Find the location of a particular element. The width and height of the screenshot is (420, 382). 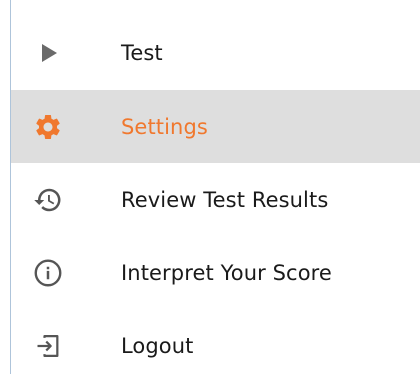

menu-item-label: Test is located at coordinates (142, 52).